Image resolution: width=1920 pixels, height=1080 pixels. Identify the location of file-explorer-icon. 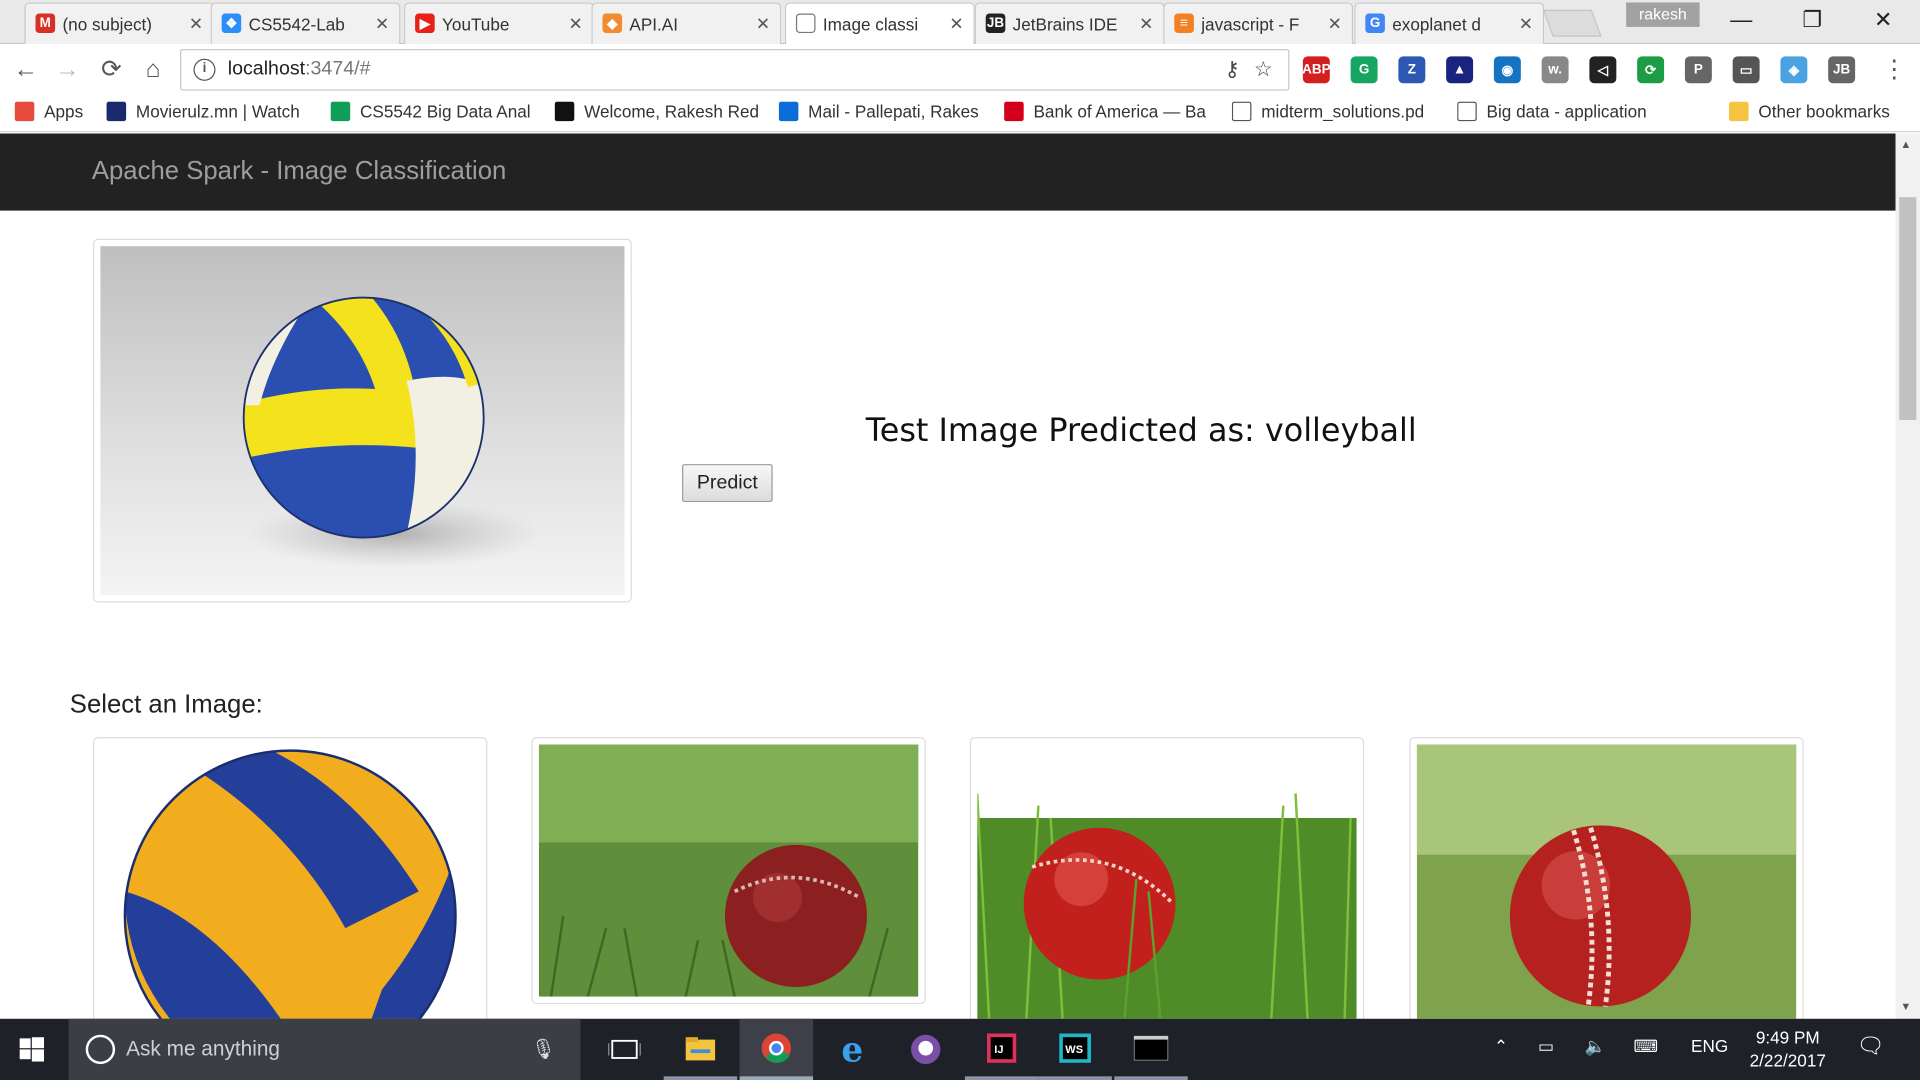
(700, 1049).